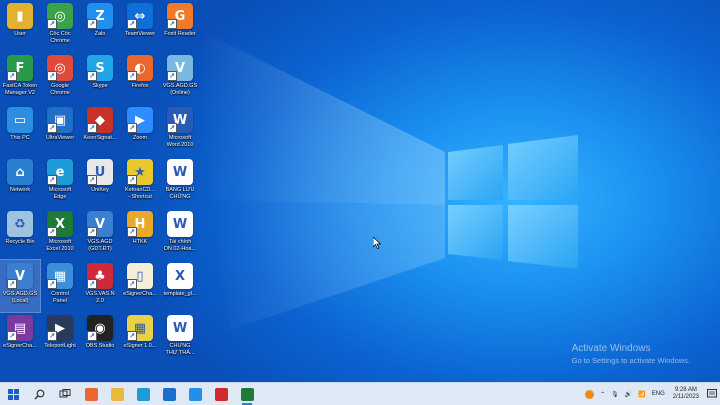  Describe the element at coordinates (20, 297) in the screenshot. I see `desktop-icon-label: VGS.AGD.GS (Local)` at that location.